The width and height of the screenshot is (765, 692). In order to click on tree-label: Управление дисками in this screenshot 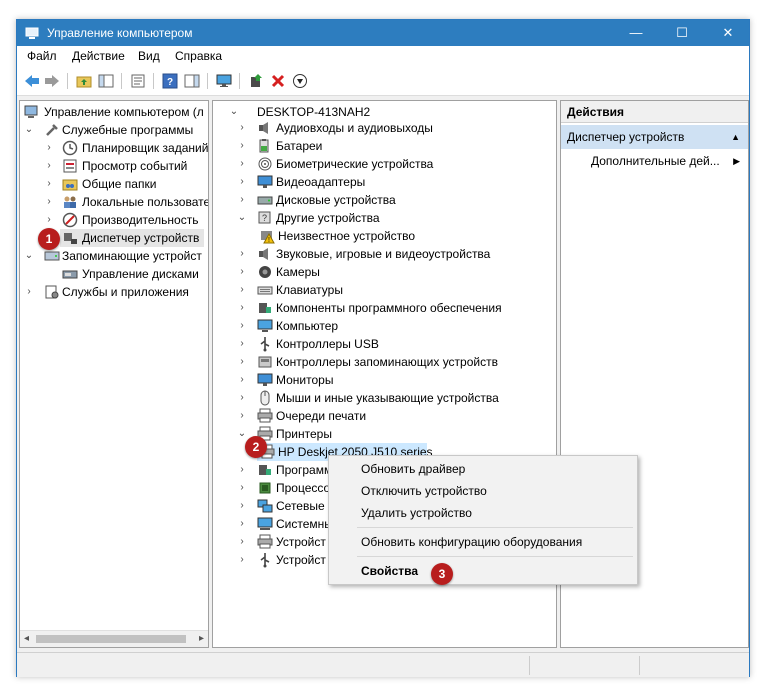, I will do `click(140, 274)`.